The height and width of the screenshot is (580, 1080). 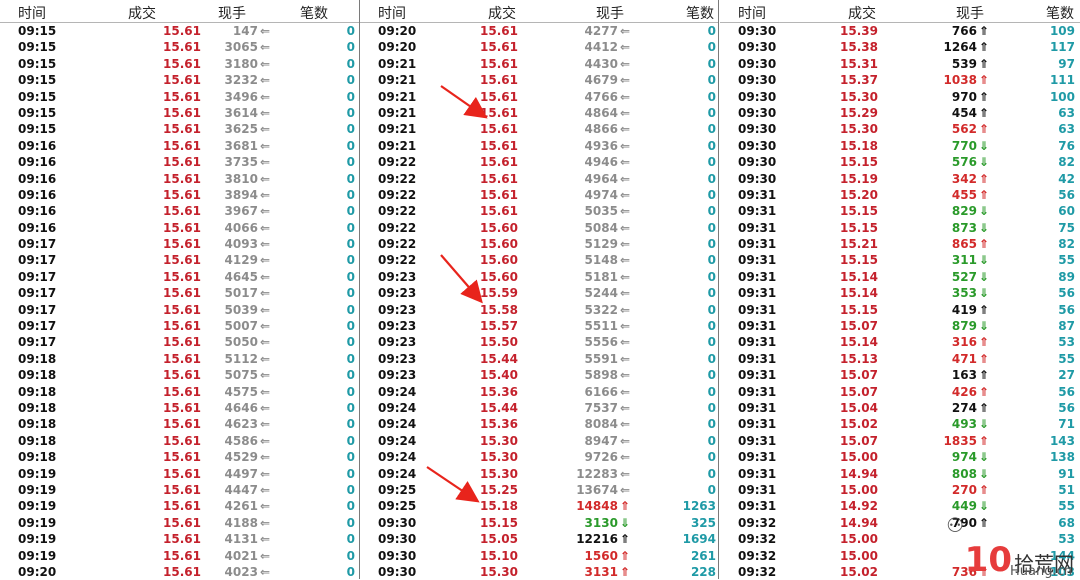 What do you see at coordinates (1066, 489) in the screenshot?
I see `tick-count: 51` at bounding box center [1066, 489].